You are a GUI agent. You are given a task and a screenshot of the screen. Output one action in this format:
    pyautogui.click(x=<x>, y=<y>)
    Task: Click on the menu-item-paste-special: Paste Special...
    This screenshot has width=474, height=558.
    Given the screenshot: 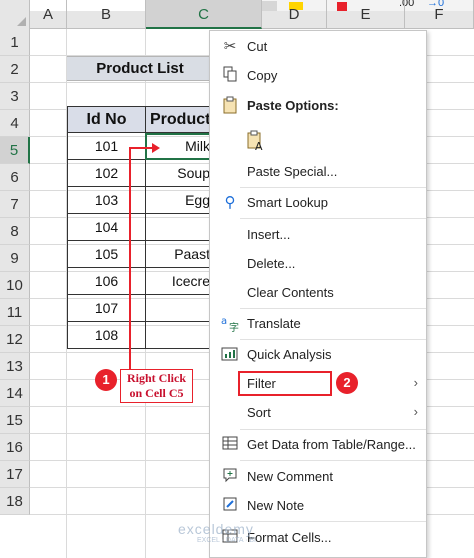 What is the action you would take?
    pyautogui.click(x=318, y=172)
    